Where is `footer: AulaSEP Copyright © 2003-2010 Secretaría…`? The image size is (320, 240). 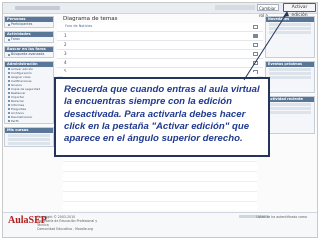 footer: AulaSEP Copyright © 2003-2010 Secretaría… is located at coordinates (160, 224).